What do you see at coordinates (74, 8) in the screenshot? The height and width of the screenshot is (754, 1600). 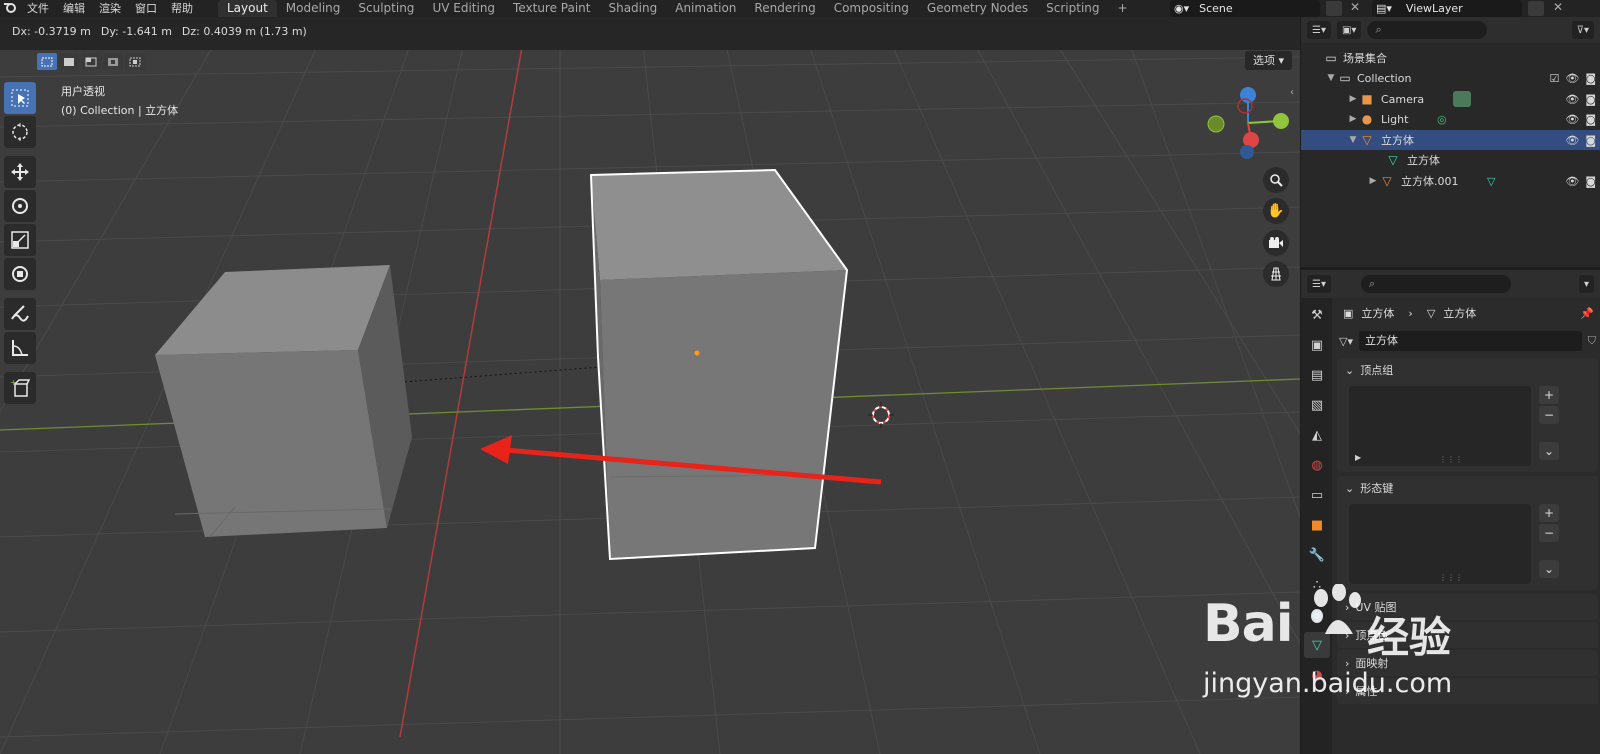 I see `menu-edit: 编辑` at bounding box center [74, 8].